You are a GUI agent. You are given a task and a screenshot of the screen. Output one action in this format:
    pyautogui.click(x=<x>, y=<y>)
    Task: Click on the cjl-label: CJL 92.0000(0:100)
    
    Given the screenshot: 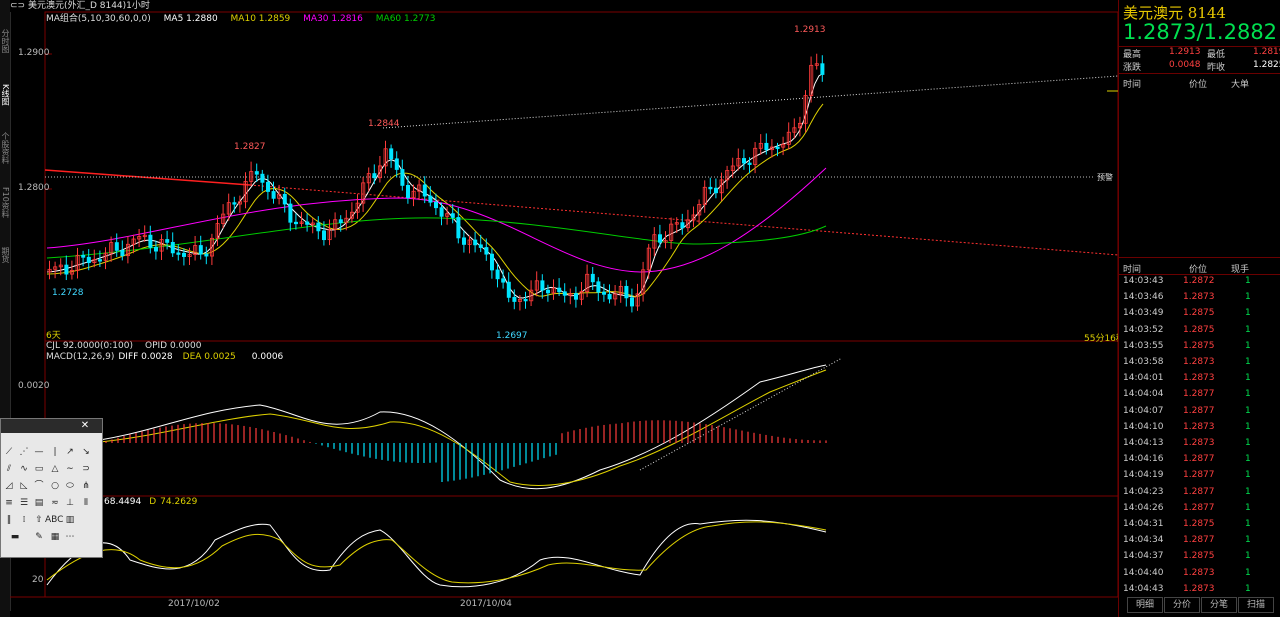 What is the action you would take?
    pyautogui.click(x=89, y=346)
    